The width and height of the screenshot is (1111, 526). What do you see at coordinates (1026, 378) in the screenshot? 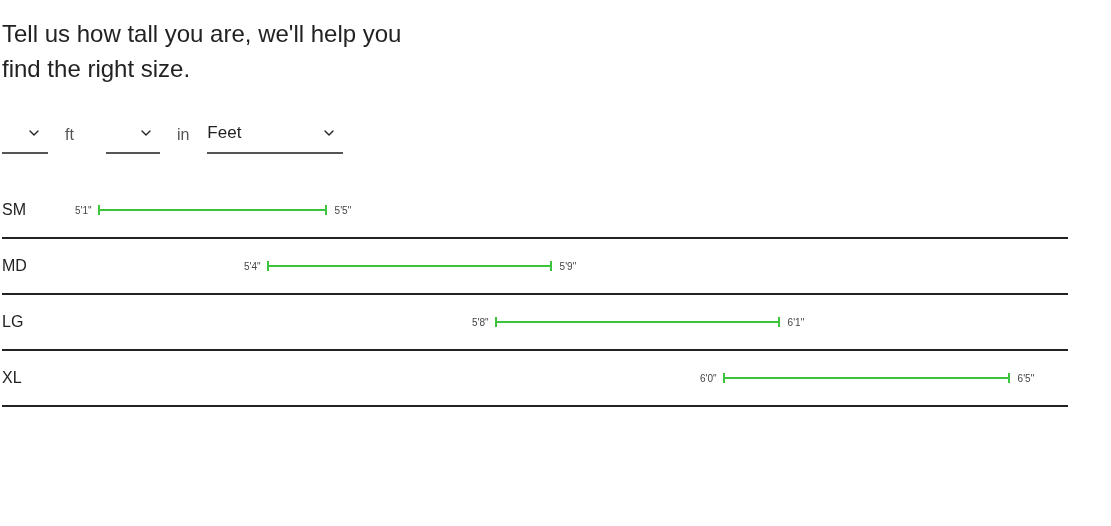
I see `max-height-label: 6'5"` at bounding box center [1026, 378].